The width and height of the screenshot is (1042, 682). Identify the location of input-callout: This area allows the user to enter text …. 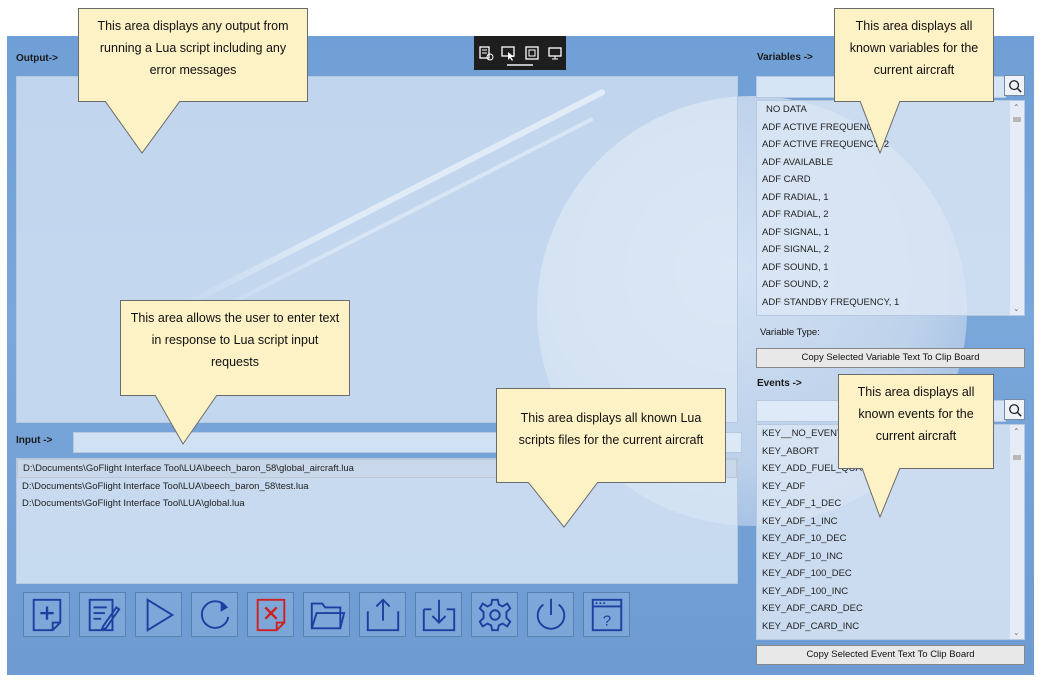
(235, 348).